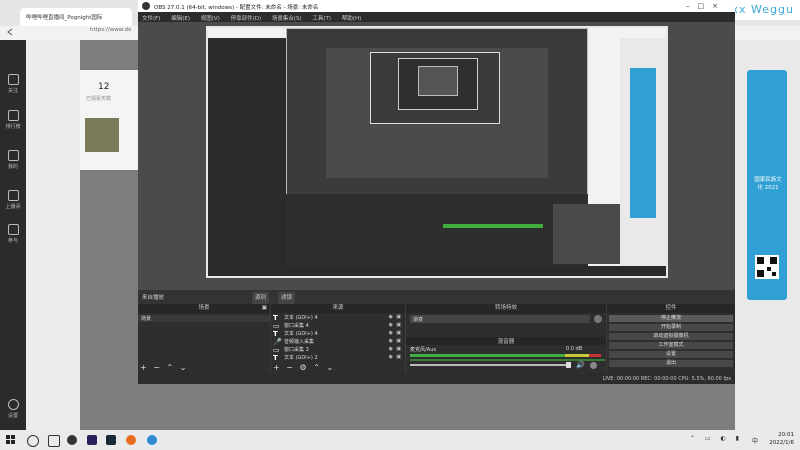  What do you see at coordinates (153, 298) in the screenshot?
I see `scene-label: 来自播放` at bounding box center [153, 298].